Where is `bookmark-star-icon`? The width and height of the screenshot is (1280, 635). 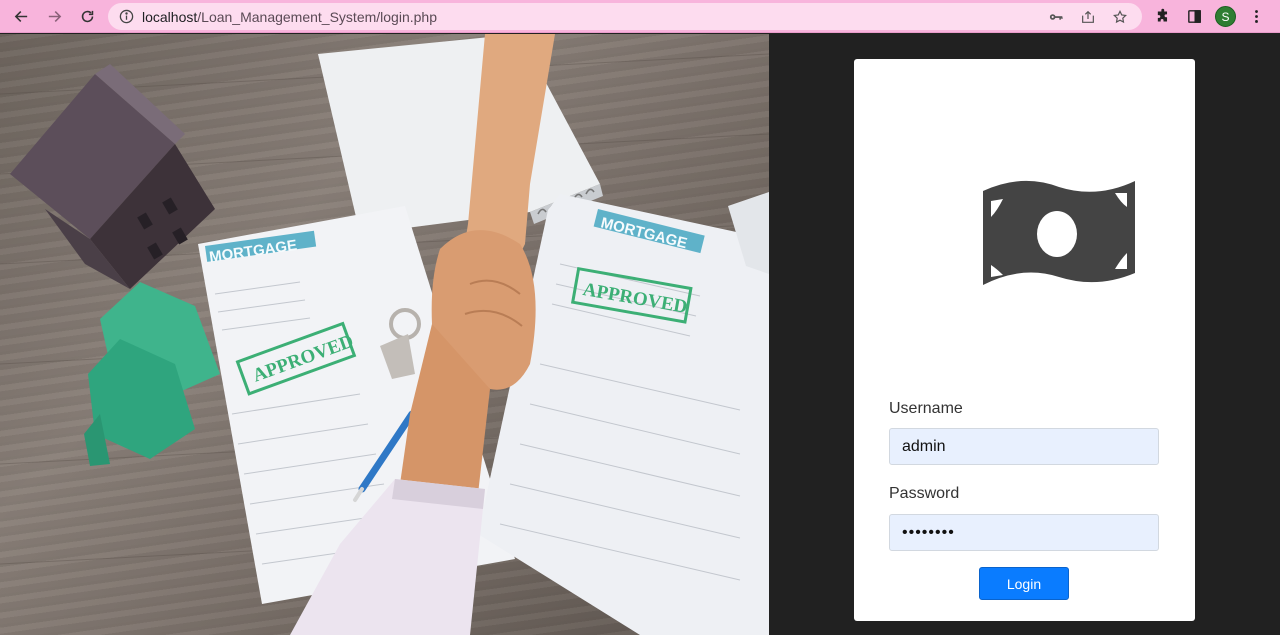
bookmark-star-icon is located at coordinates (1120, 16).